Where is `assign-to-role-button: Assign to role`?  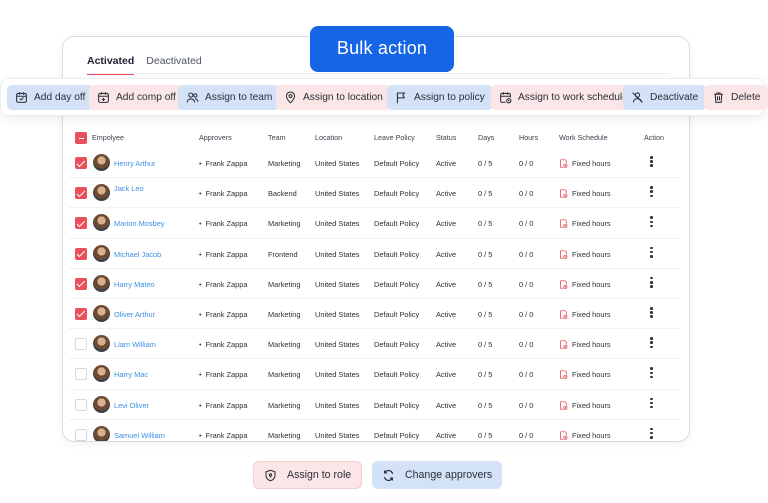
assign-to-role-button: Assign to role is located at coordinates (308, 475).